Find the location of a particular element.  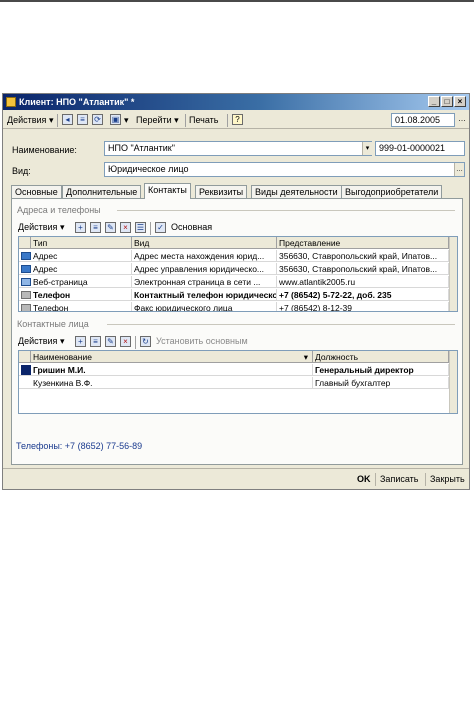

column-view: Представление is located at coordinates (363, 243).